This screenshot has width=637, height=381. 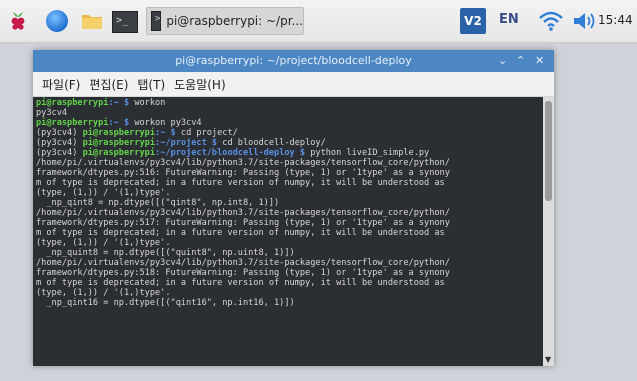 I want to click on scrollbar-thumb, so click(x=548, y=151).